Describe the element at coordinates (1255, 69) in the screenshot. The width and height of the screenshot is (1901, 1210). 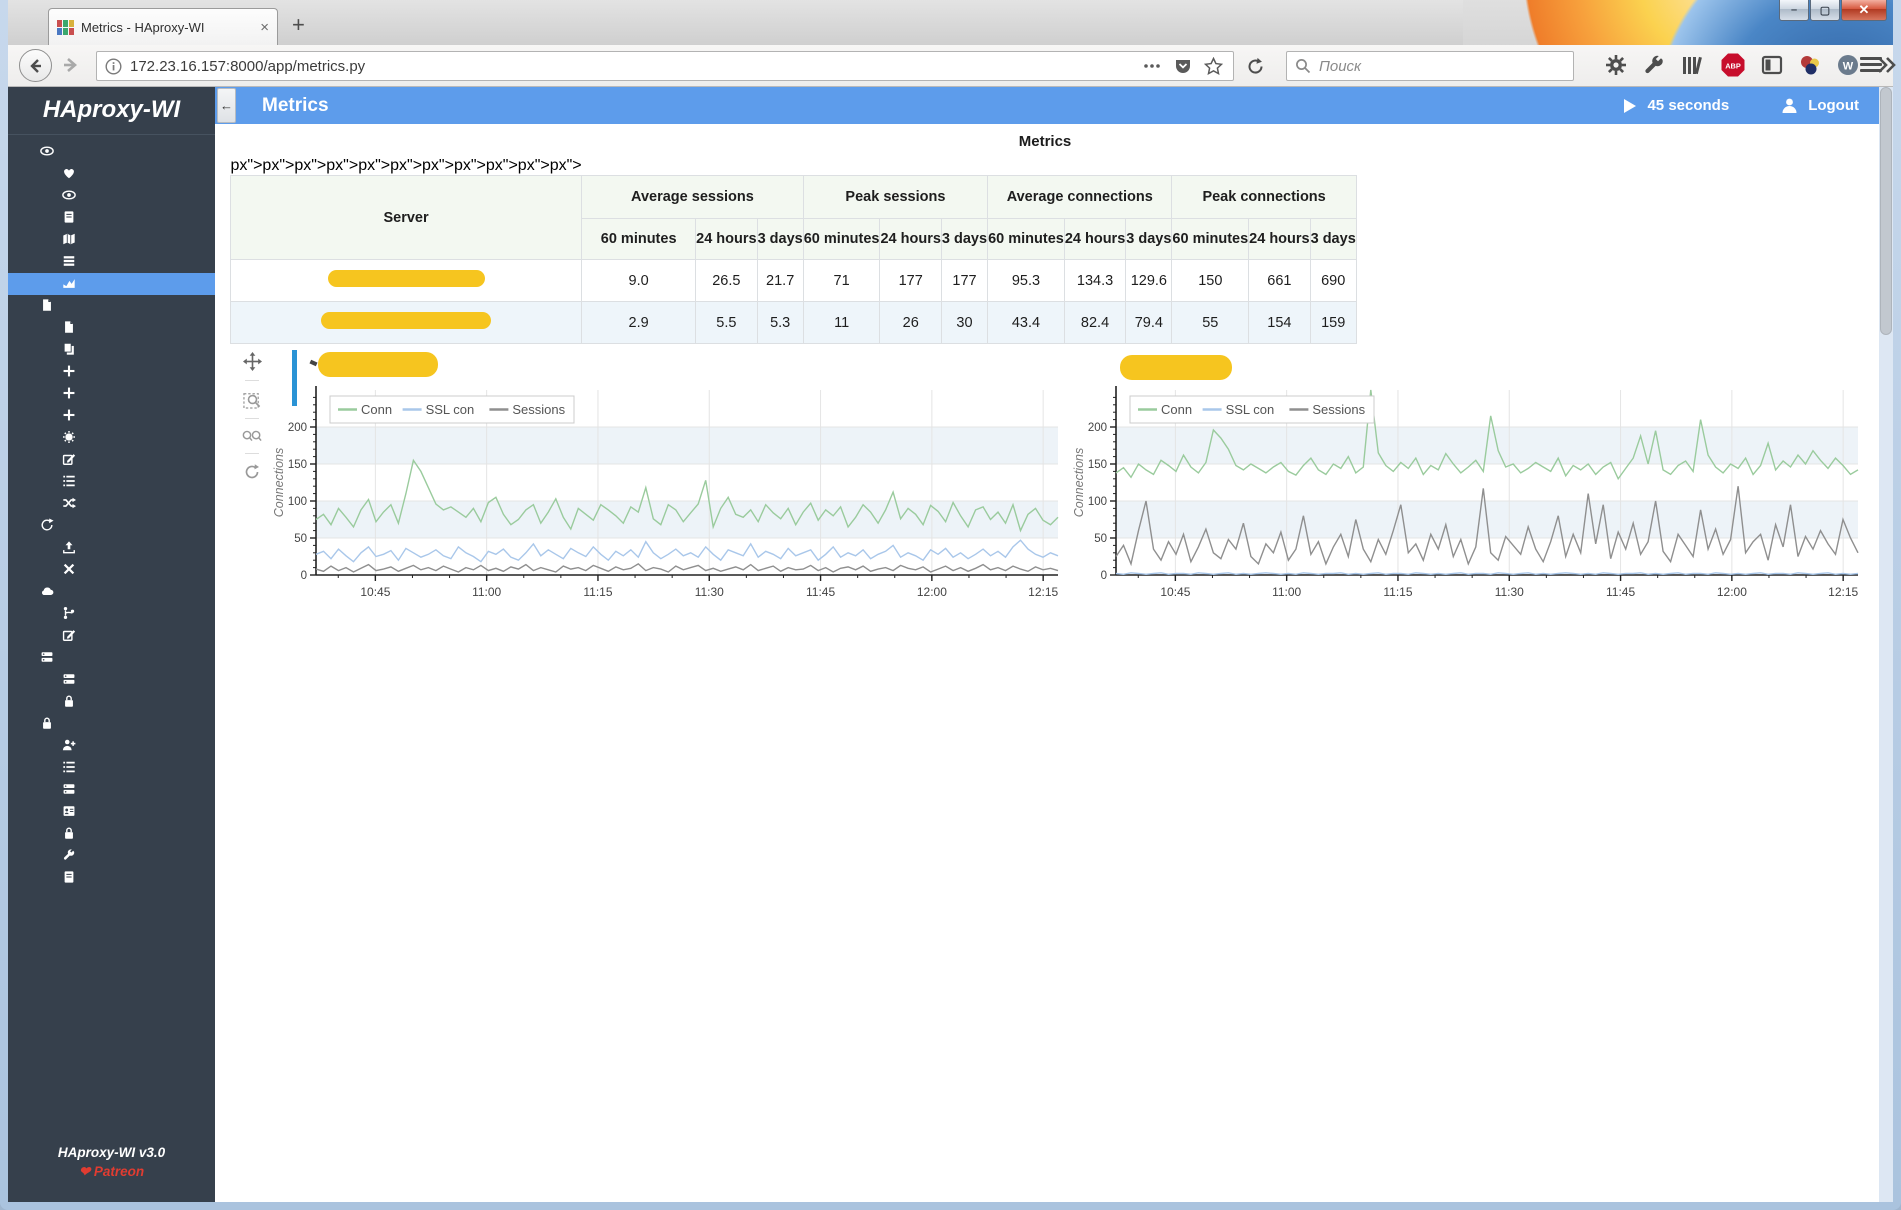
I see `reload-icon` at that location.